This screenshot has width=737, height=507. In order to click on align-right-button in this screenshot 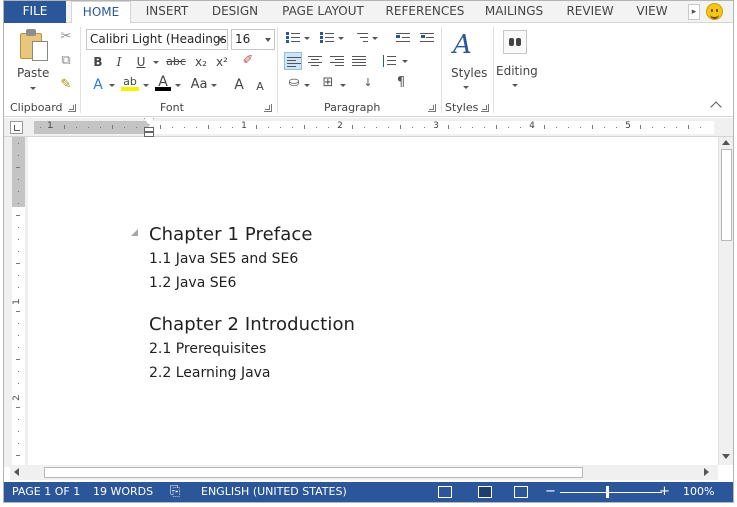, I will do `click(337, 61)`.